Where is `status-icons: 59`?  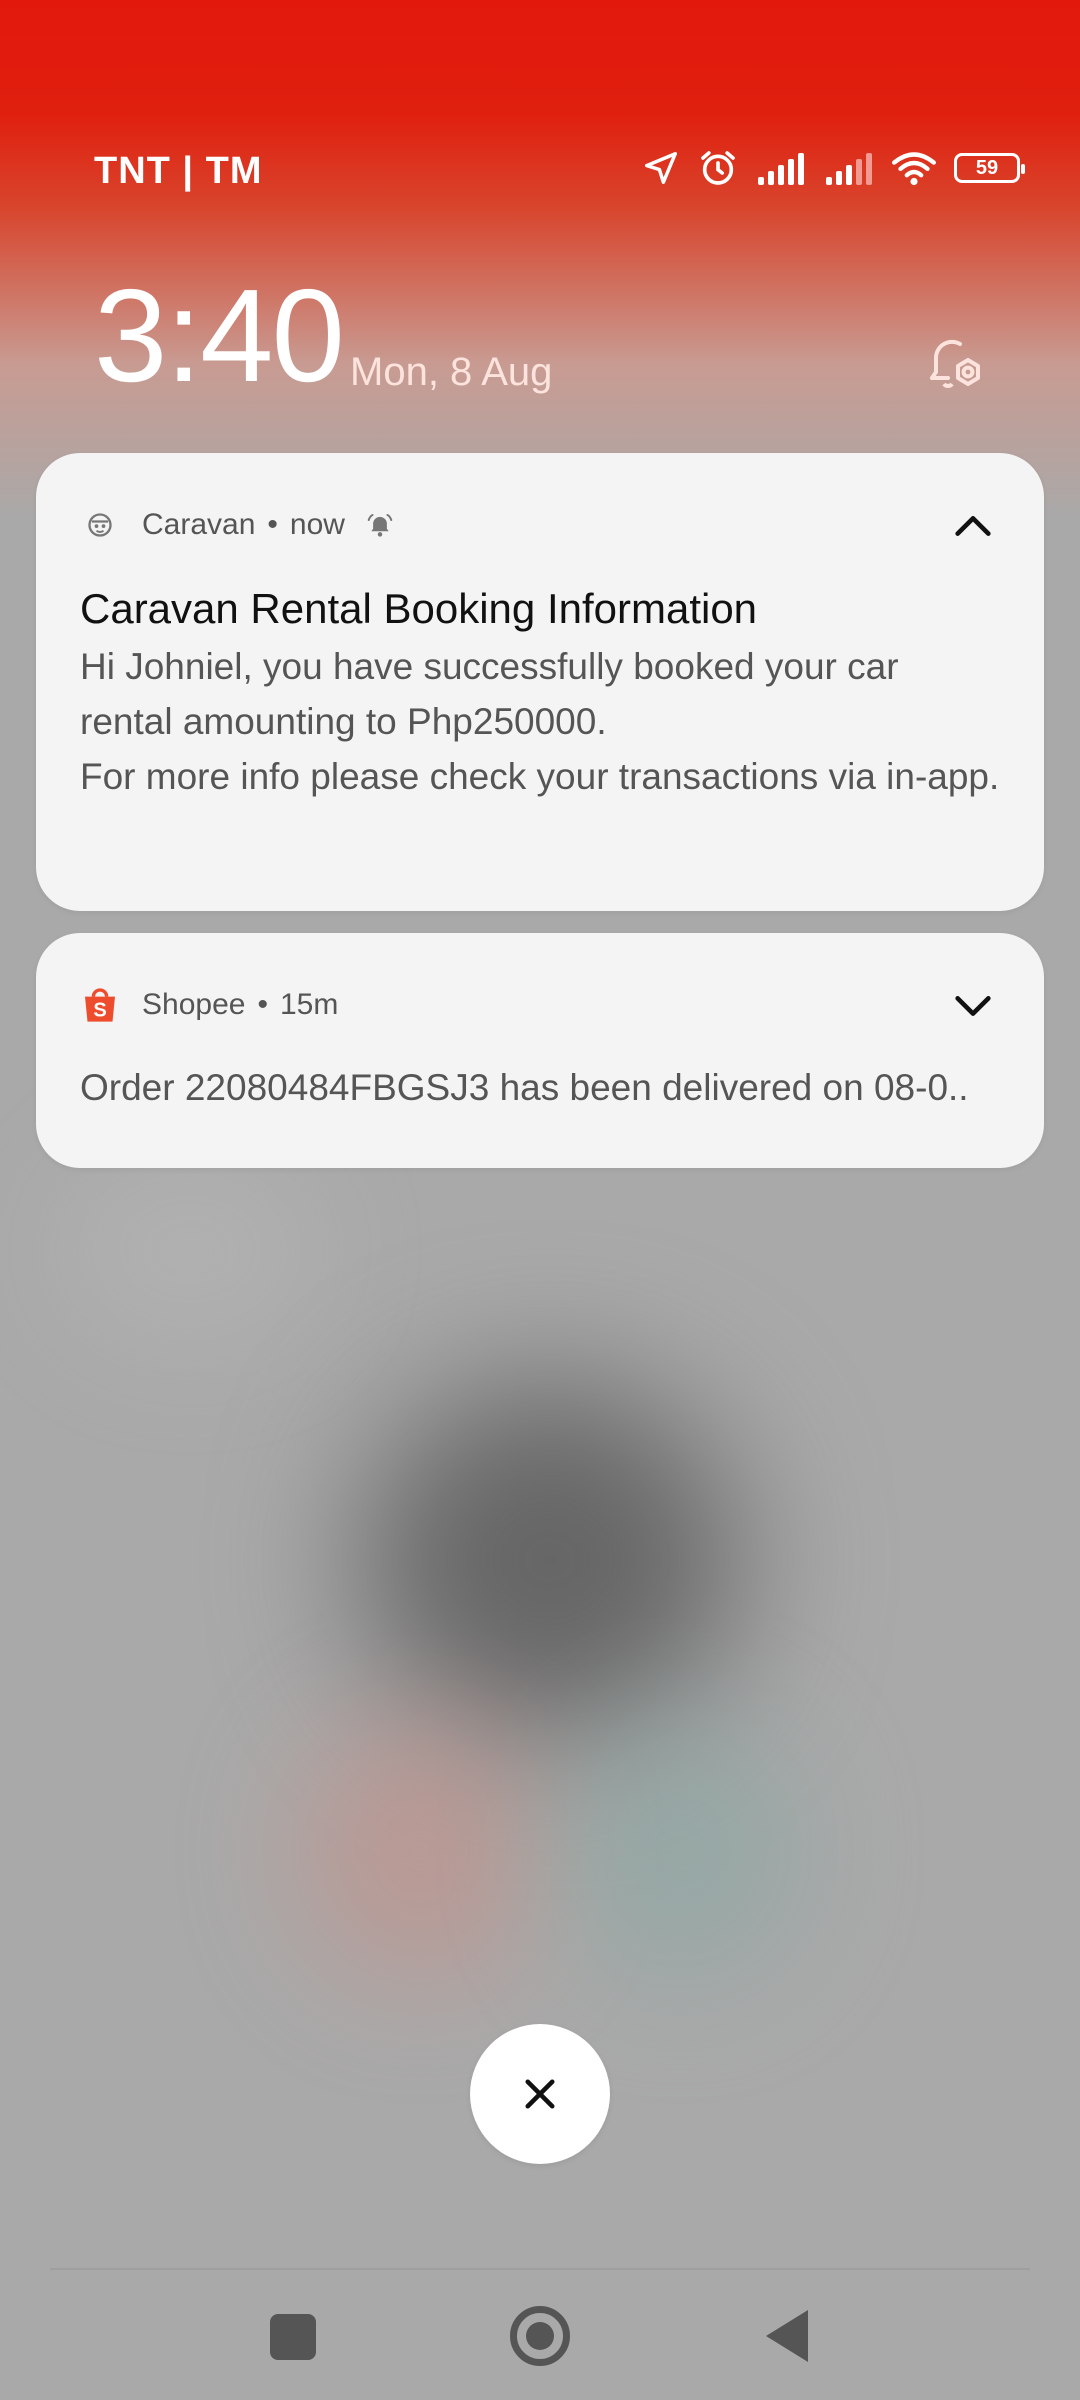
status-icons: 59 is located at coordinates (833, 168).